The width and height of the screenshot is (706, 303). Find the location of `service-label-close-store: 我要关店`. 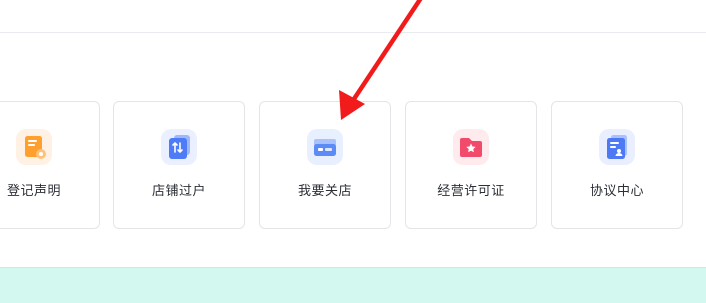

service-label-close-store: 我要关店 is located at coordinates (324, 191).